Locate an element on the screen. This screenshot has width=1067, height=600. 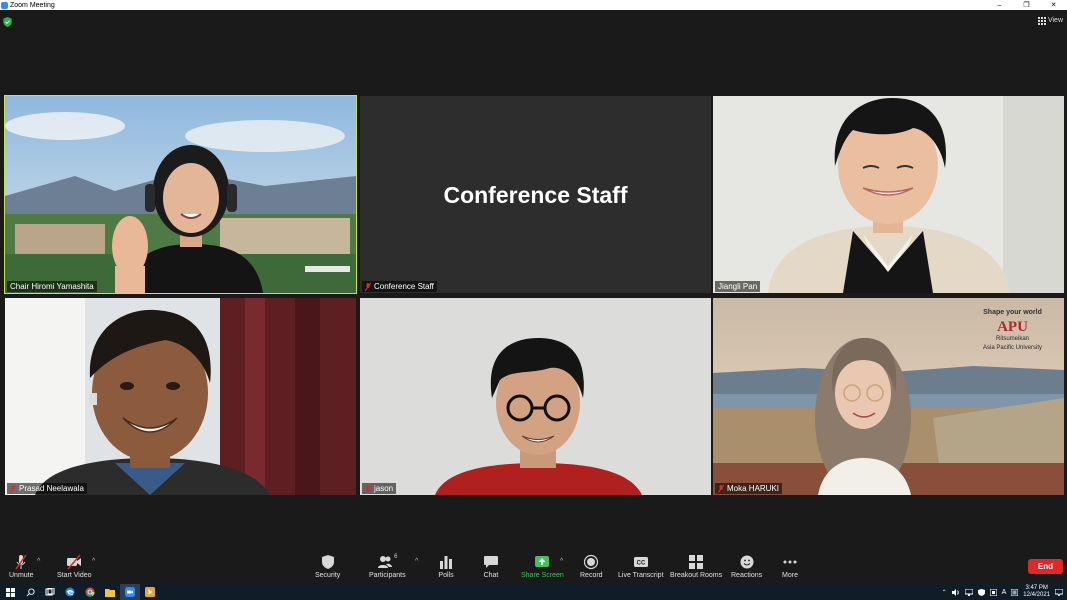
taskbar-chrome-button is located at coordinates (90, 592).